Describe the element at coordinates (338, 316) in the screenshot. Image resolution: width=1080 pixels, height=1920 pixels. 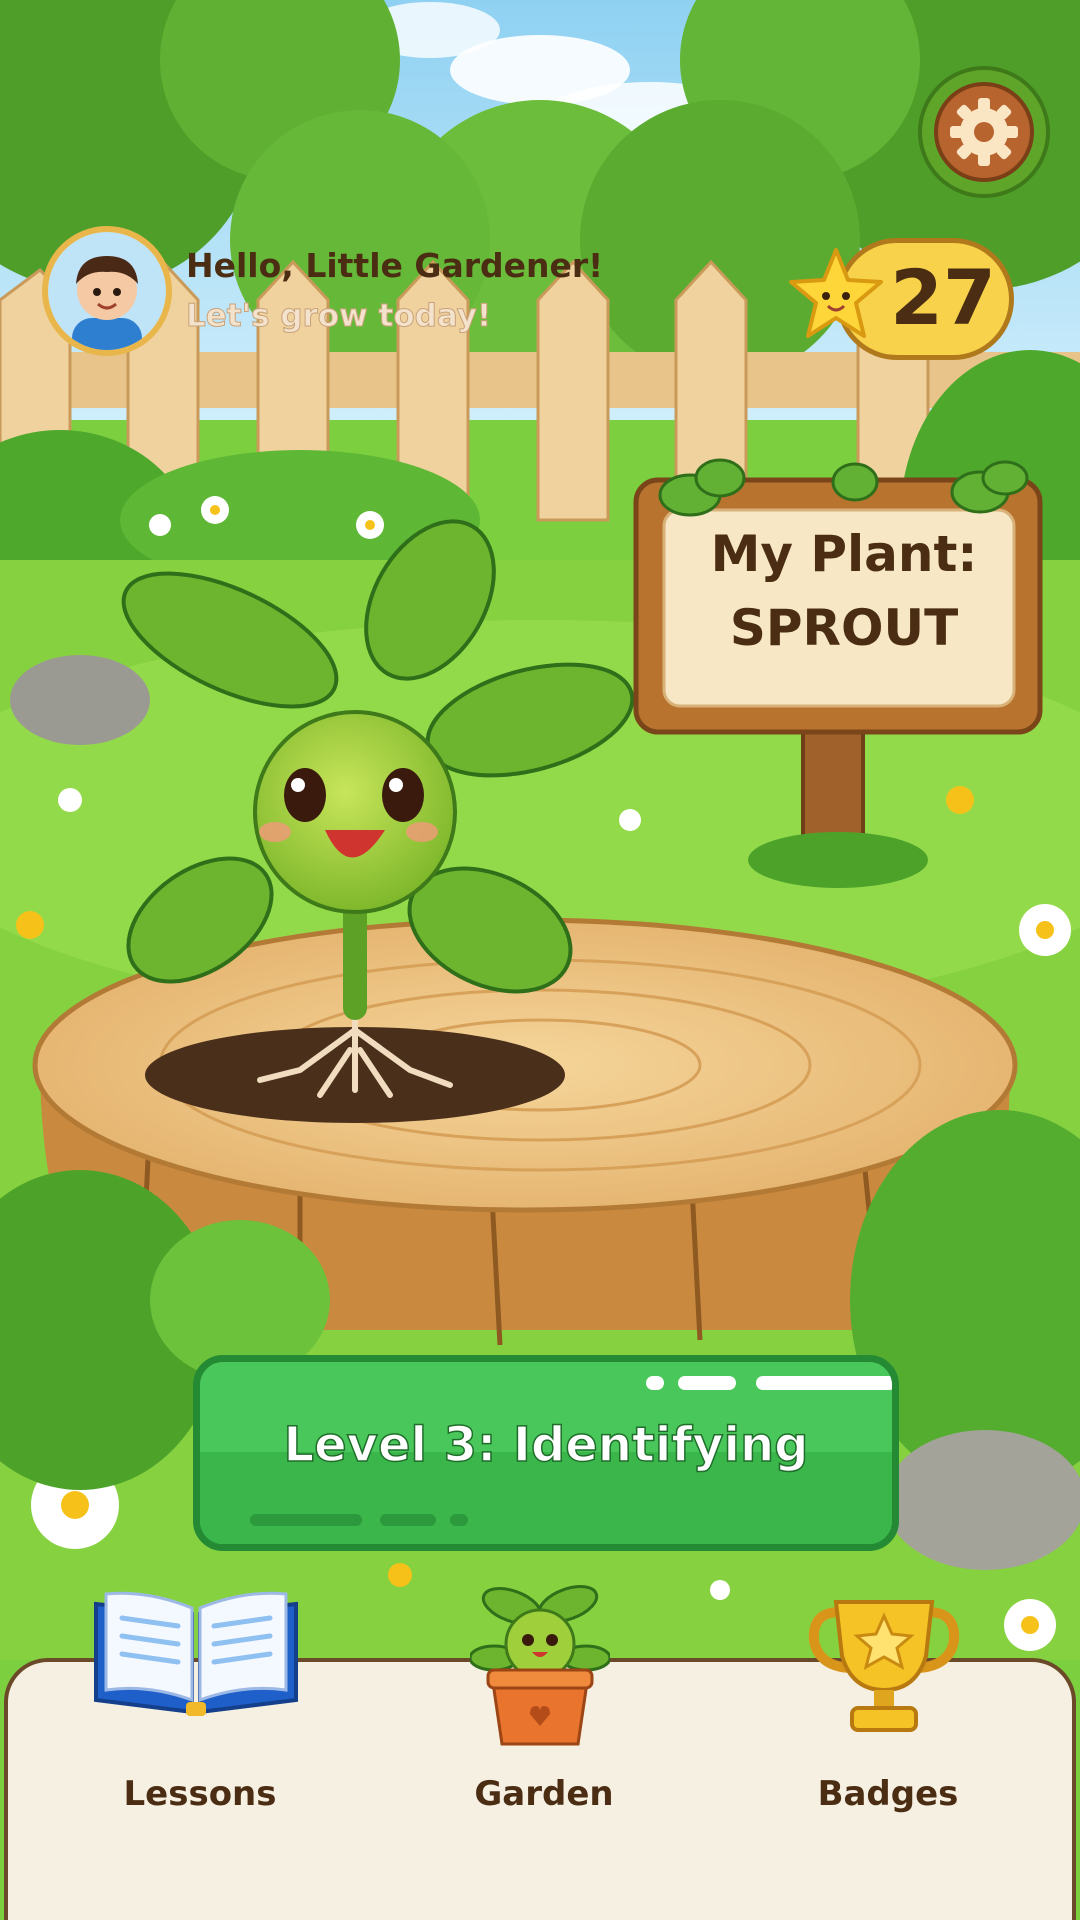
I see `subgreeting-text: Let's grow today!` at that location.